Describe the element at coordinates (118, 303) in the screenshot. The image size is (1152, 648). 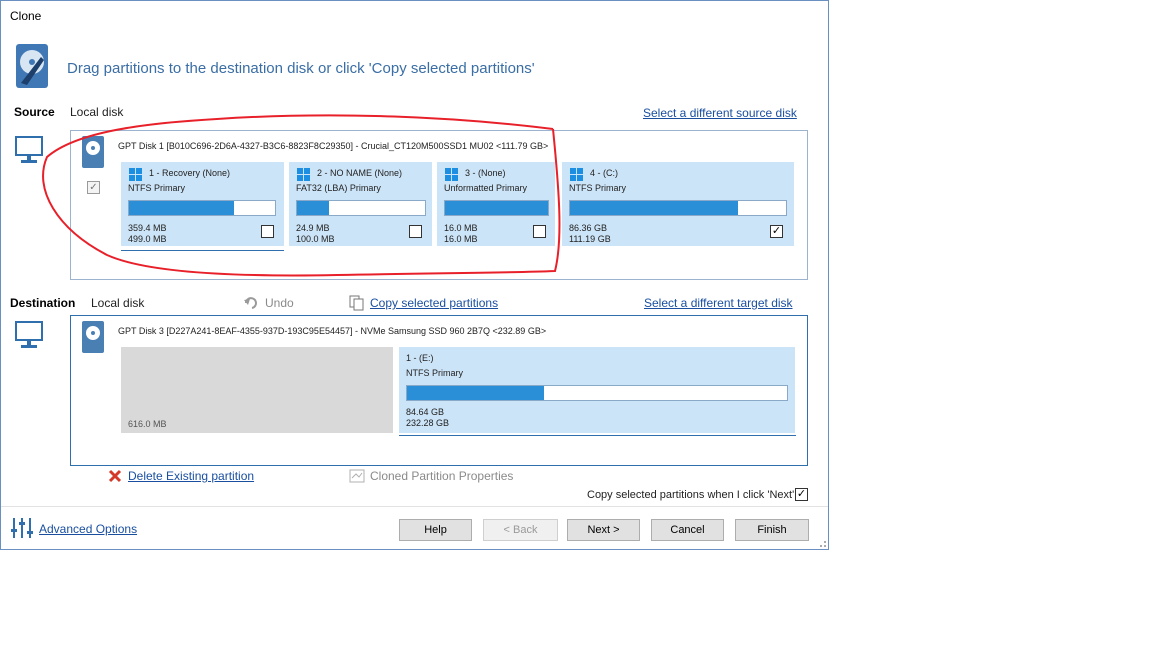
I see `destination-type-label: Local disk` at that location.